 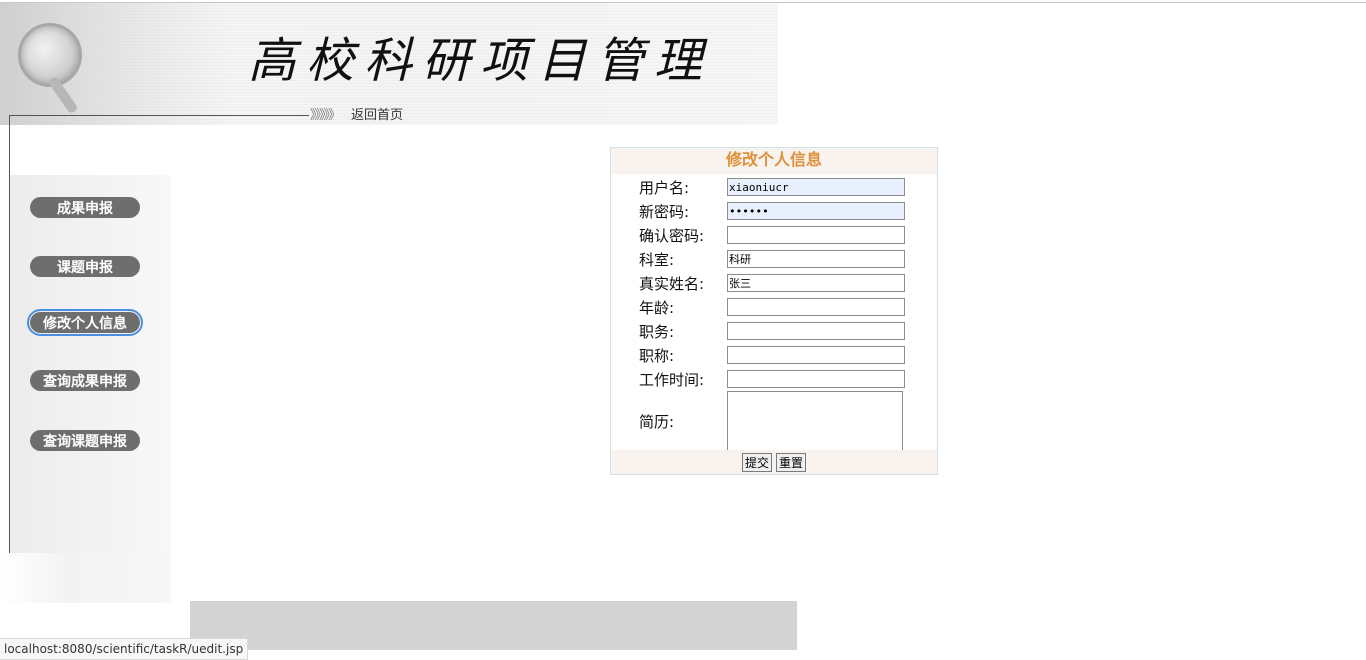 I want to click on nav-edit-profile: 修改个人信息, so click(x=85, y=322).